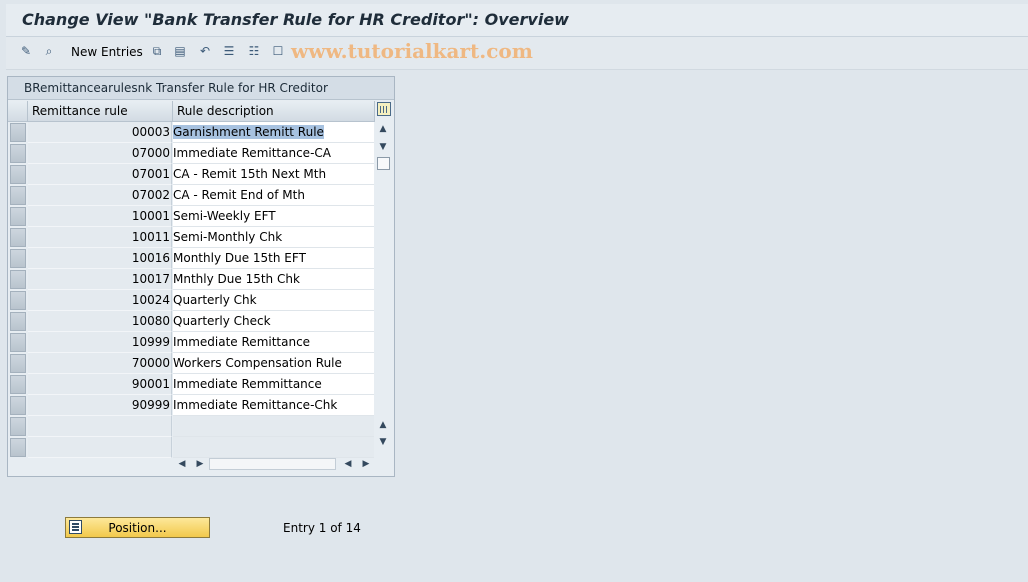 The image size is (1028, 582). I want to click on table-row: 10017 Mnthly Due 15th Chk, so click(191, 279).